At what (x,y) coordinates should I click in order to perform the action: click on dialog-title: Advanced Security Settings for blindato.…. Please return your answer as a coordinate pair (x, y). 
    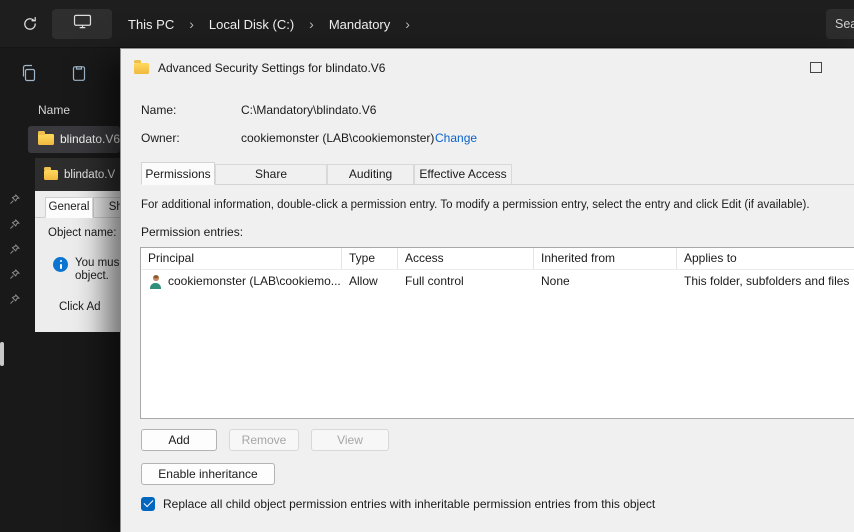
    Looking at the image, I should click on (272, 68).